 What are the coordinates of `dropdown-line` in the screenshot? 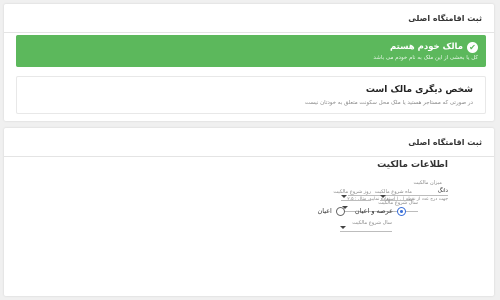 It's located at (366, 231).